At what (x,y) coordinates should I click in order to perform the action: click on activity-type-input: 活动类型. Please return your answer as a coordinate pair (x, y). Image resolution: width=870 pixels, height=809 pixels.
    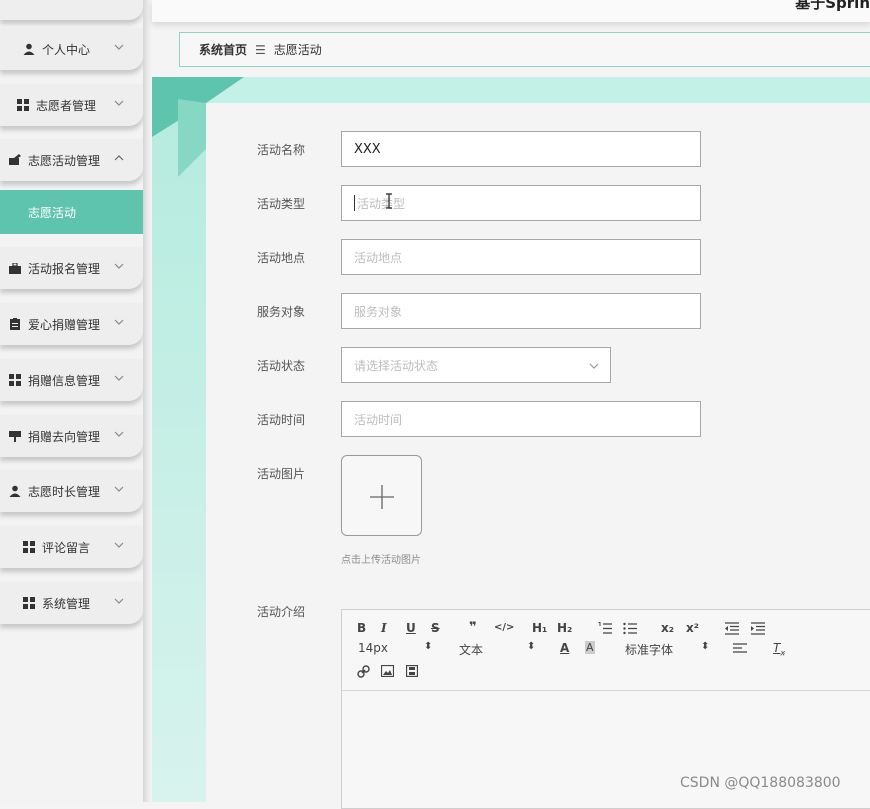
    Looking at the image, I should click on (521, 203).